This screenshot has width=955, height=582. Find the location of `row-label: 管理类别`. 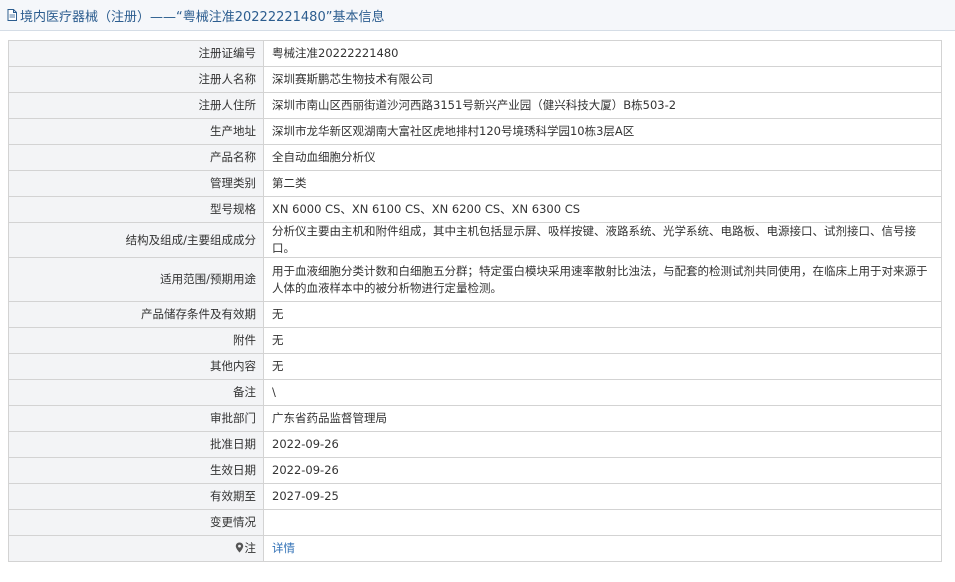

row-label: 管理类别 is located at coordinates (136, 183).